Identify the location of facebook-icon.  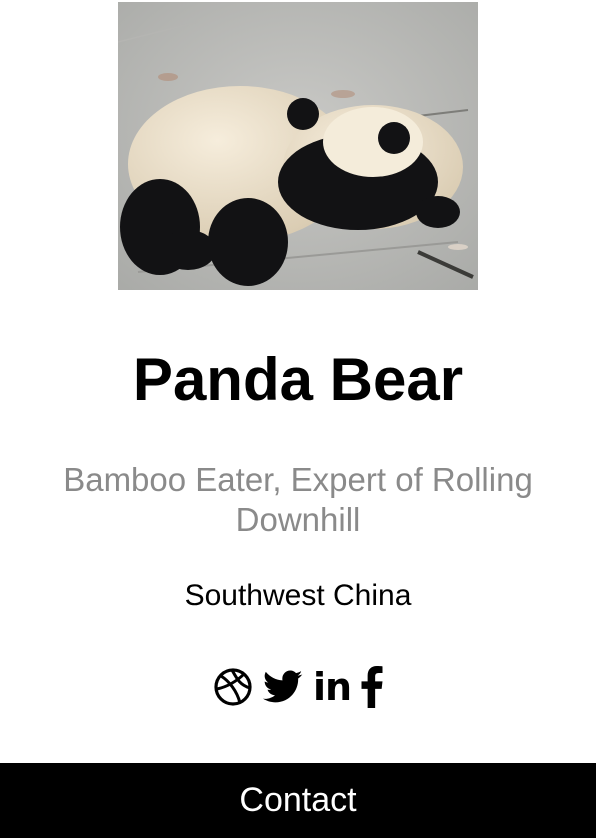
(372, 687).